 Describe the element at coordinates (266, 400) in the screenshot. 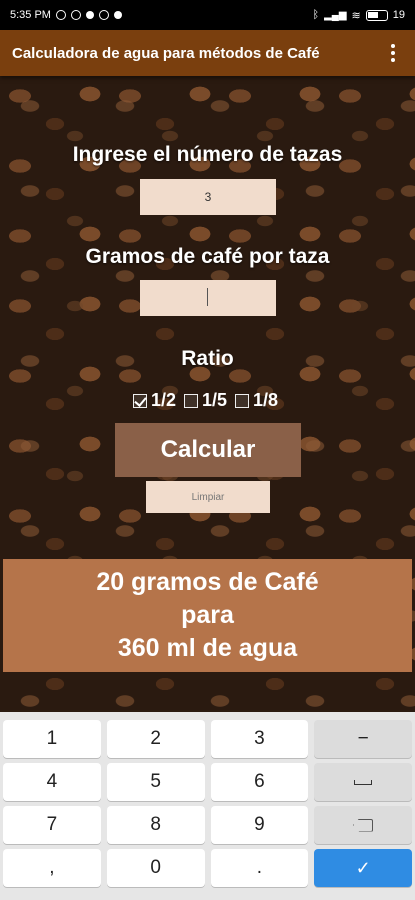

I see `ratio-option-label: 1/8` at that location.